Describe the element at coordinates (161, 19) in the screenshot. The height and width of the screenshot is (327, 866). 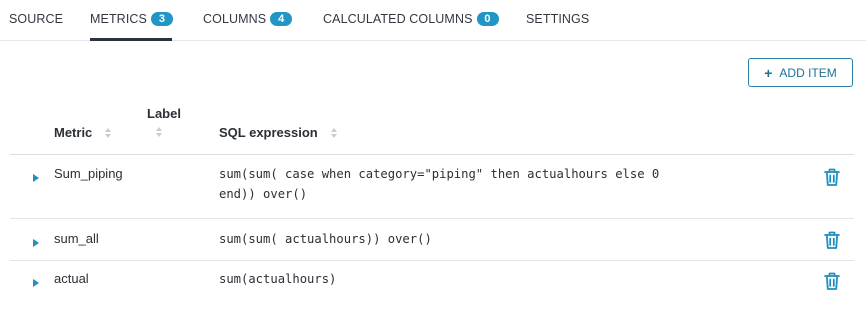
I see `count-badge: 3` at that location.